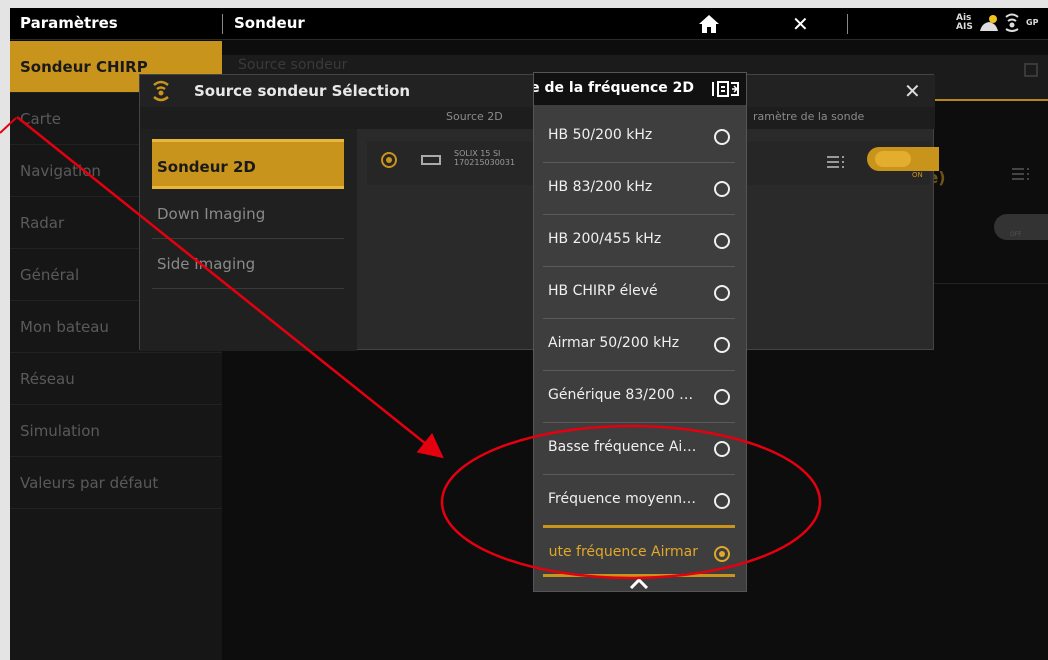 This screenshot has width=1048, height=660. What do you see at coordinates (623, 395) in the screenshot?
I see `frequency-option-label: Générique 83/200 kHz` at bounding box center [623, 395].